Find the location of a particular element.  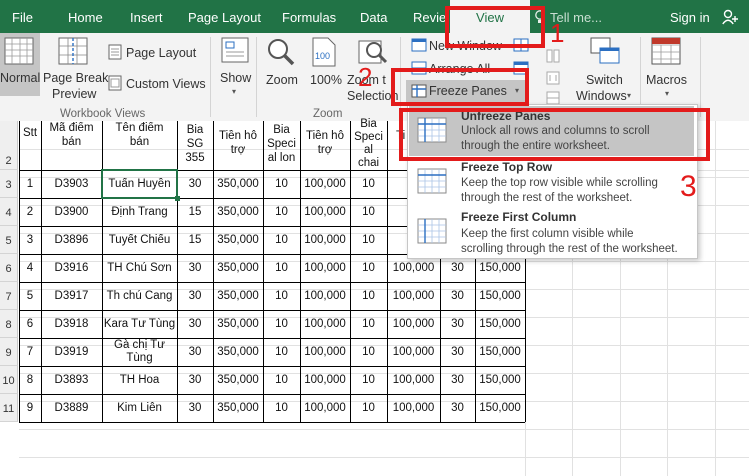

table-cell: Kara Tư Tùng is located at coordinates (139, 324).